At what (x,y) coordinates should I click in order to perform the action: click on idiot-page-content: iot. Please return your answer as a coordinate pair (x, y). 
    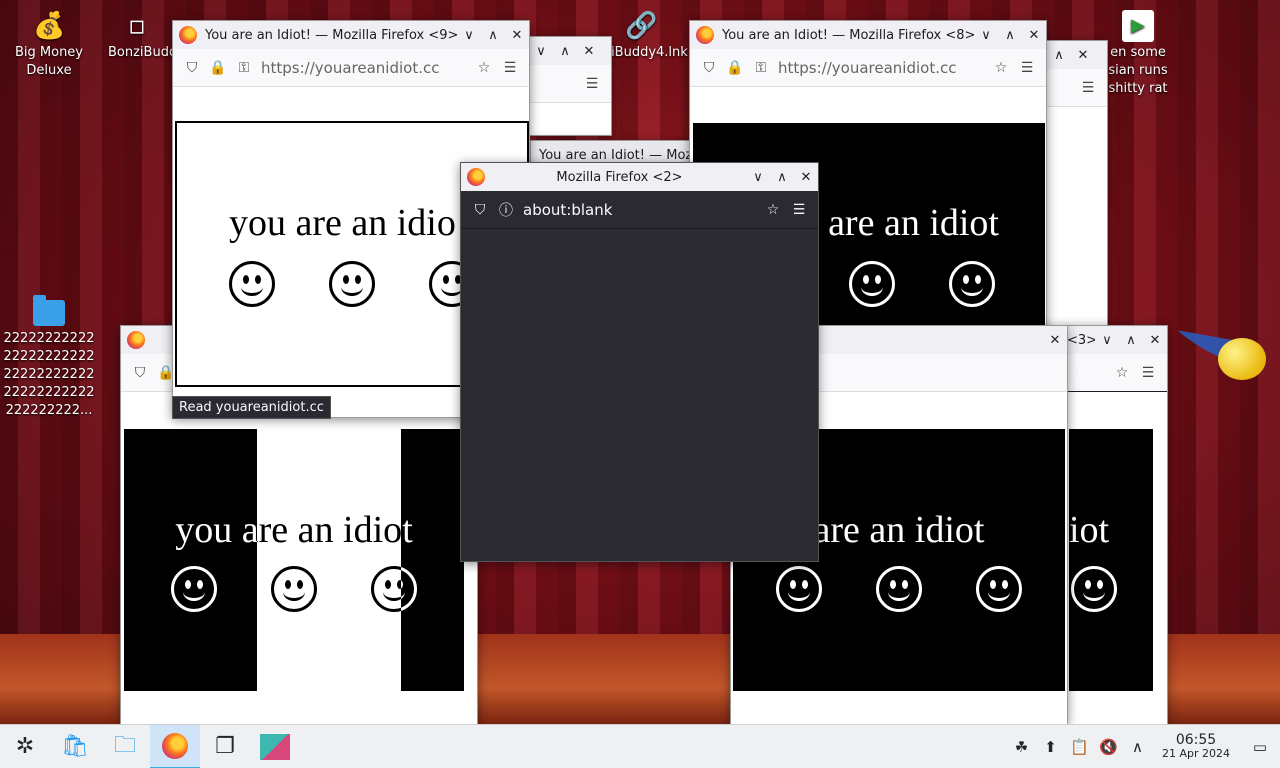
    Looking at the image, I should click on (1111, 560).